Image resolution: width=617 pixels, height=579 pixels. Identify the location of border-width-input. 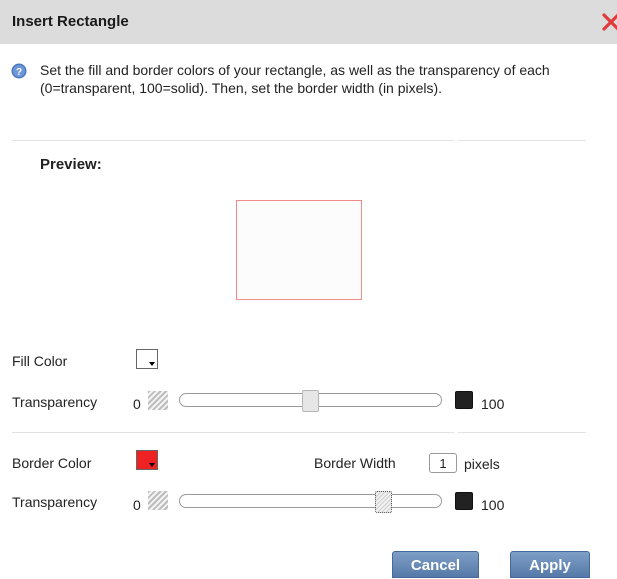
(443, 463).